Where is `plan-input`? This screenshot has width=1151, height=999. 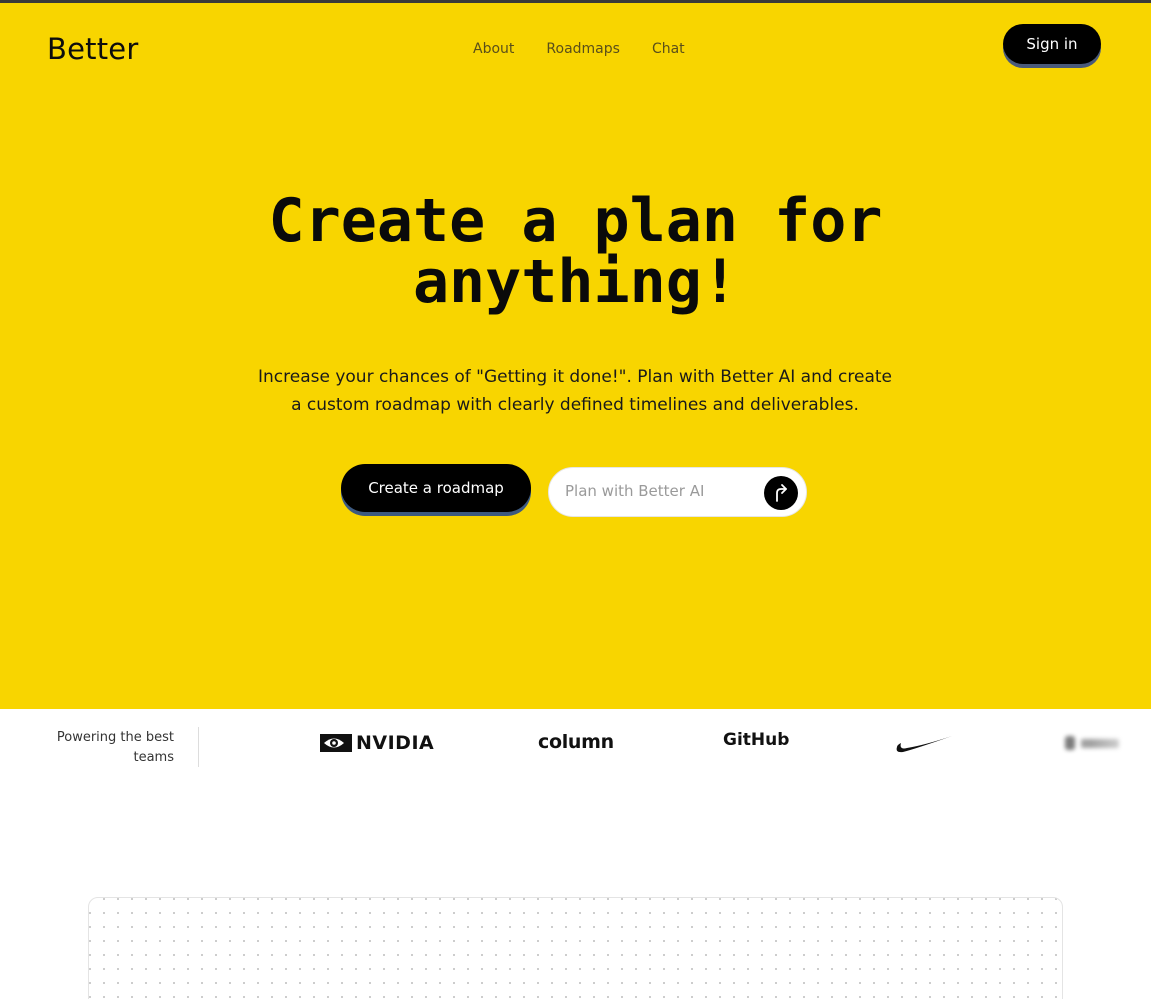
plan-input is located at coordinates (660, 491).